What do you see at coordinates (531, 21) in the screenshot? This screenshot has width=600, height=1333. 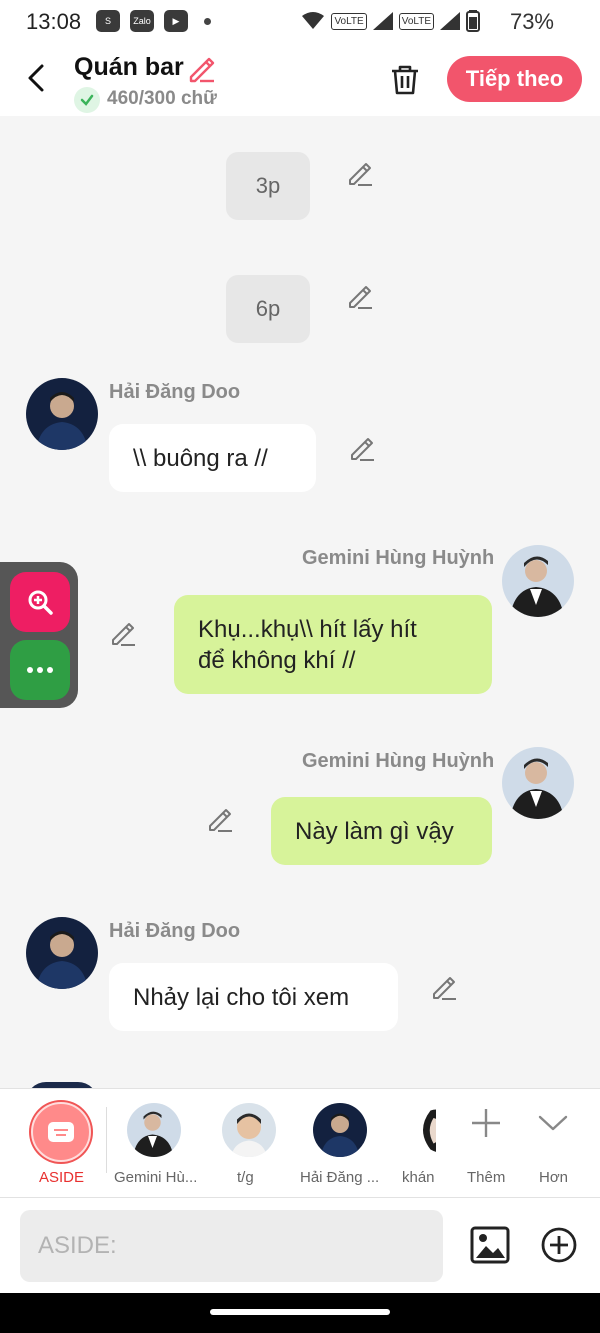 I see `battery-percent: 73%` at bounding box center [531, 21].